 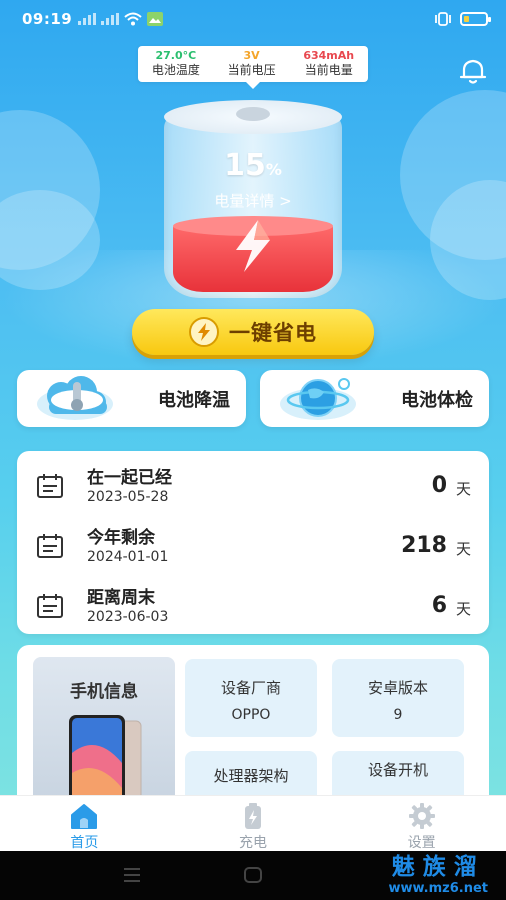 I want to click on watermark-text: 魅族溜, so click(x=438, y=867).